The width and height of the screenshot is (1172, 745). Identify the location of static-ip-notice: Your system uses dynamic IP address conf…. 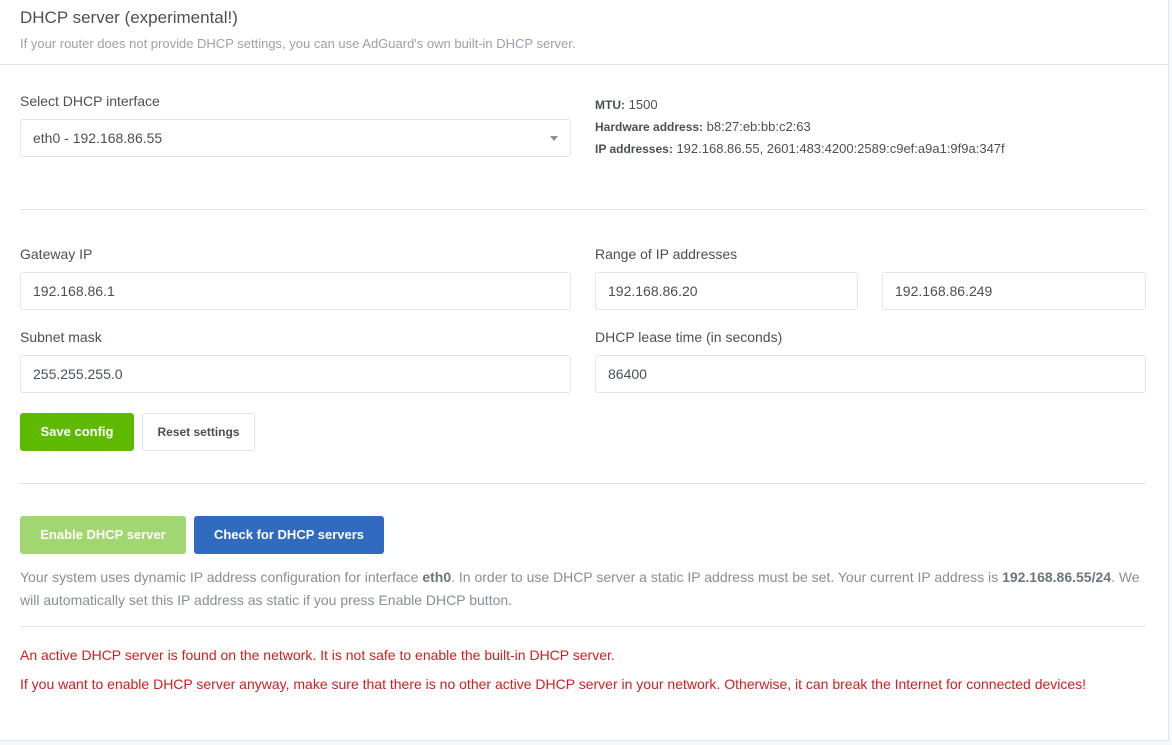
(585, 589).